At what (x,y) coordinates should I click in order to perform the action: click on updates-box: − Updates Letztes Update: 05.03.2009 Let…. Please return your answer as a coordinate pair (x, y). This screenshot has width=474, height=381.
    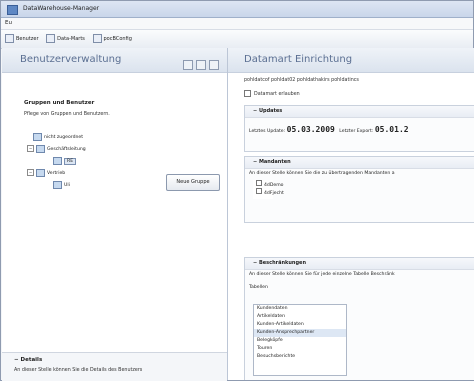
    Looking at the image, I should click on (359, 128).